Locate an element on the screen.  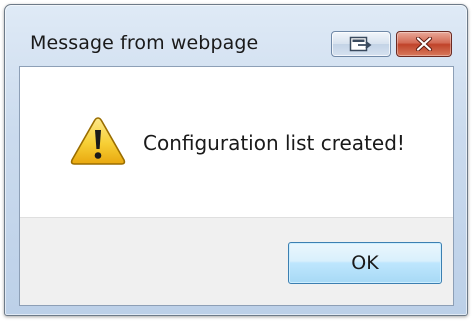
close-icon is located at coordinates (424, 44).